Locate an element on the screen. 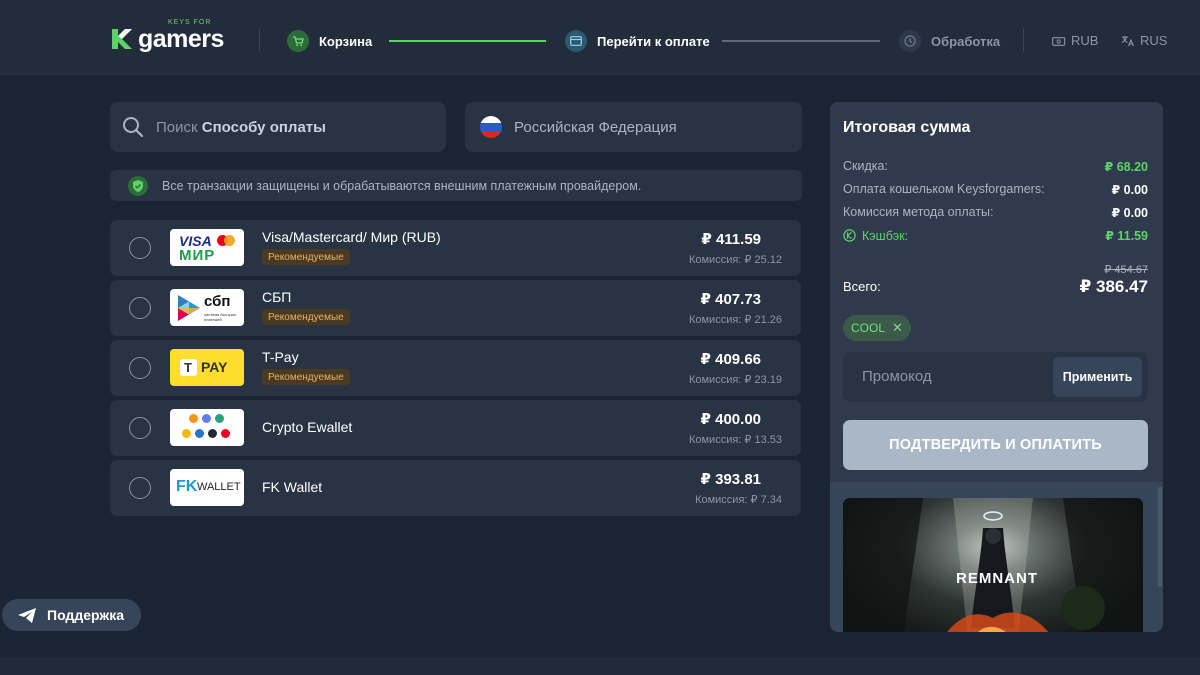 The image size is (1200, 675). fk-wallet-logo: FK WALLET is located at coordinates (207, 487).